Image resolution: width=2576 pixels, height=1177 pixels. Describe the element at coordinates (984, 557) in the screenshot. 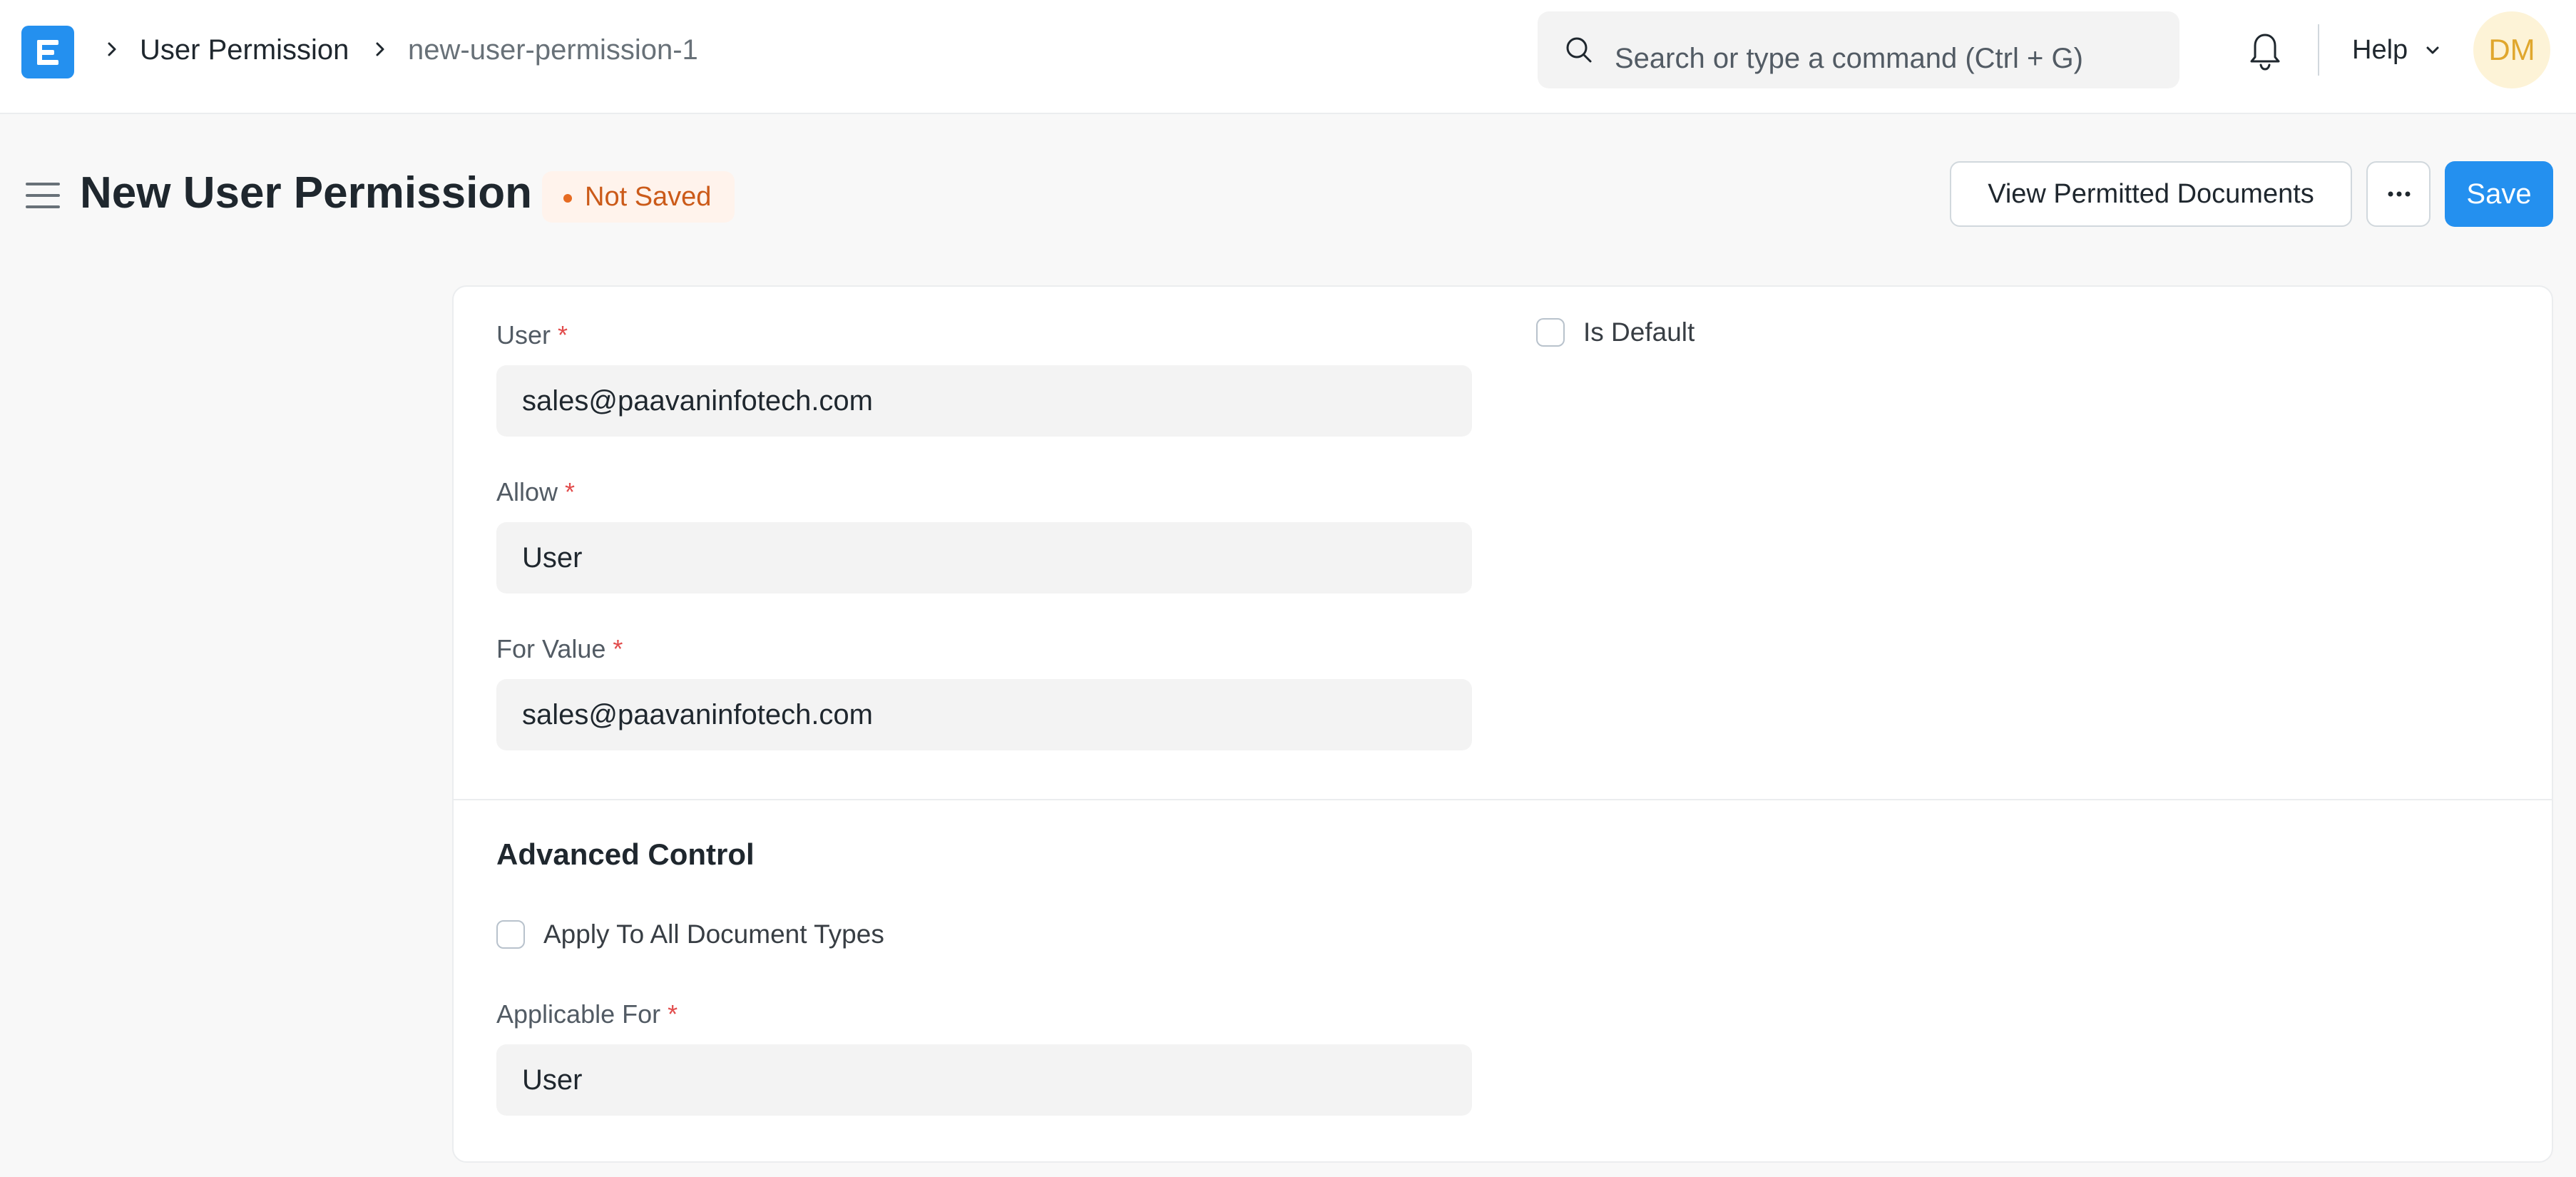

I see `allow-field: User` at that location.